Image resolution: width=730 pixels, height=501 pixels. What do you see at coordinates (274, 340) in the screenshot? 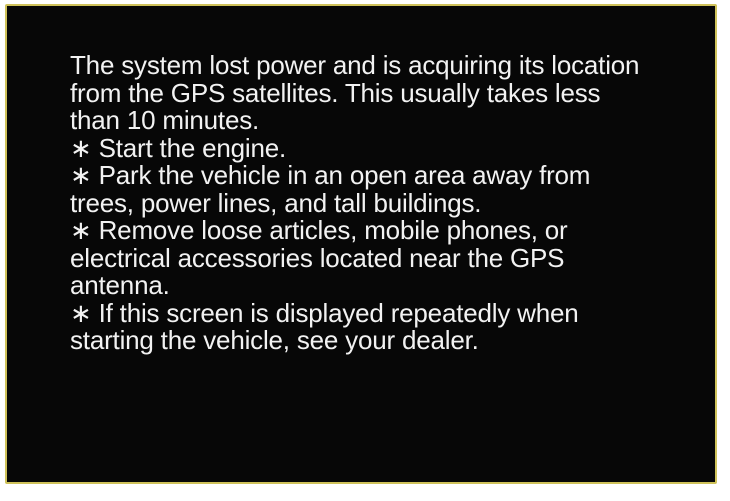
I see `message-line: starting the vehicle, see your dealer.` at bounding box center [274, 340].